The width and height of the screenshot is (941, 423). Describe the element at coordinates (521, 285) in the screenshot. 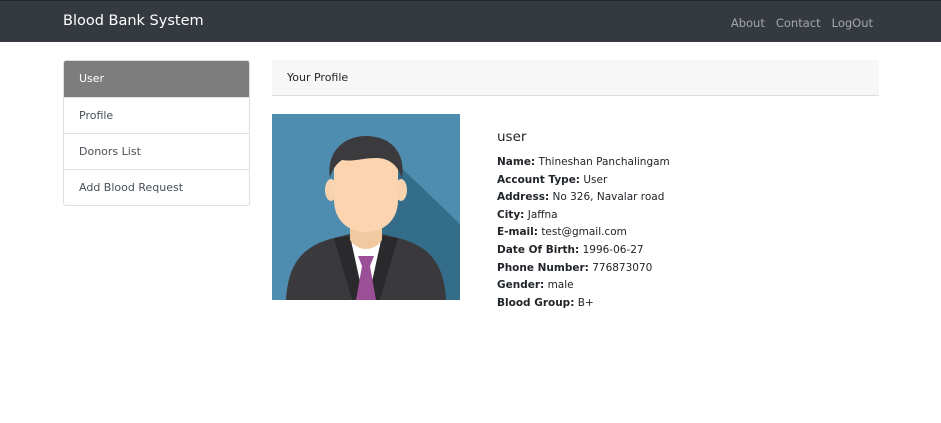

I see `field-label: Gender:` at that location.